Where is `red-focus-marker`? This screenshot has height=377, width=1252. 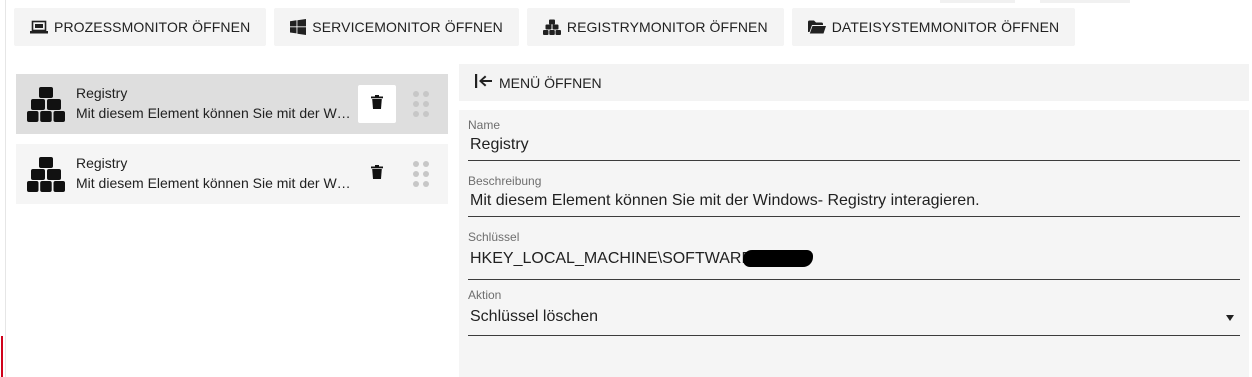
red-focus-marker is located at coordinates (2, 356).